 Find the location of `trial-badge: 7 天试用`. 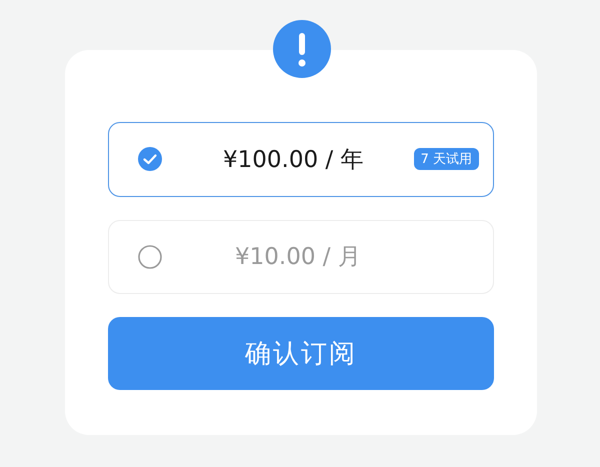

trial-badge: 7 天试用 is located at coordinates (446, 159).